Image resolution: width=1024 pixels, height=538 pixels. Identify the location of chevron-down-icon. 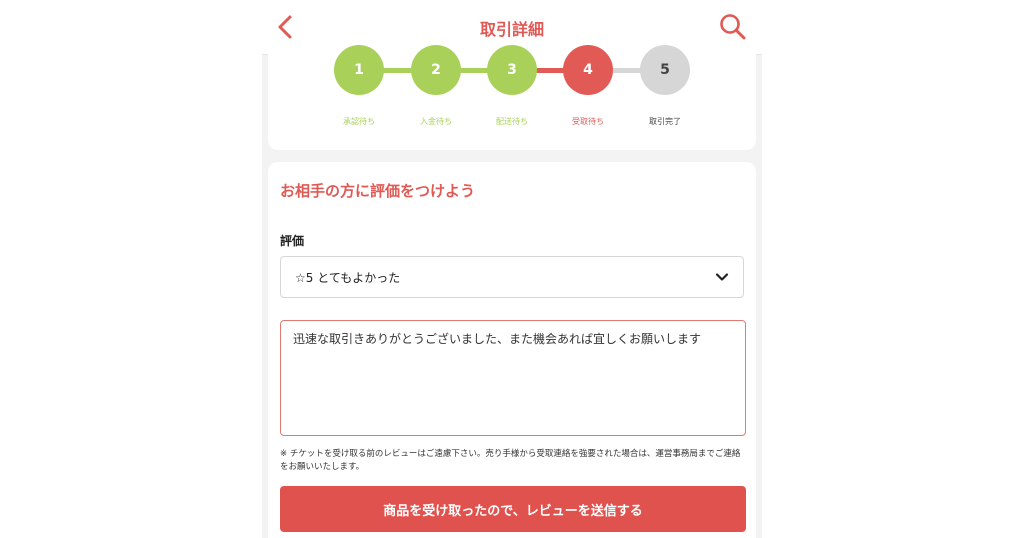
(722, 277).